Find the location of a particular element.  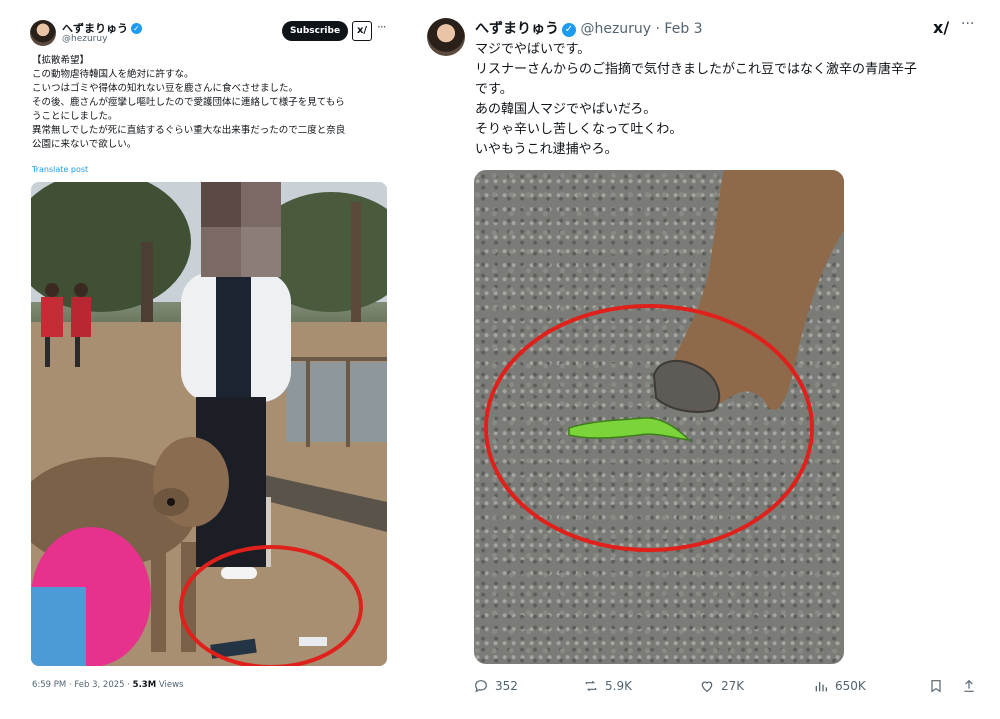

translate-post-link: Translate post is located at coordinates (60, 169).